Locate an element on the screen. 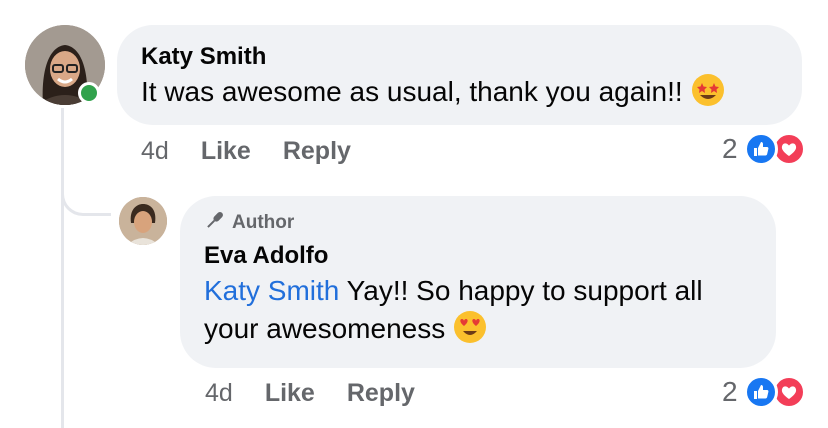  comment-author: Katy Smith is located at coordinates (459, 57).